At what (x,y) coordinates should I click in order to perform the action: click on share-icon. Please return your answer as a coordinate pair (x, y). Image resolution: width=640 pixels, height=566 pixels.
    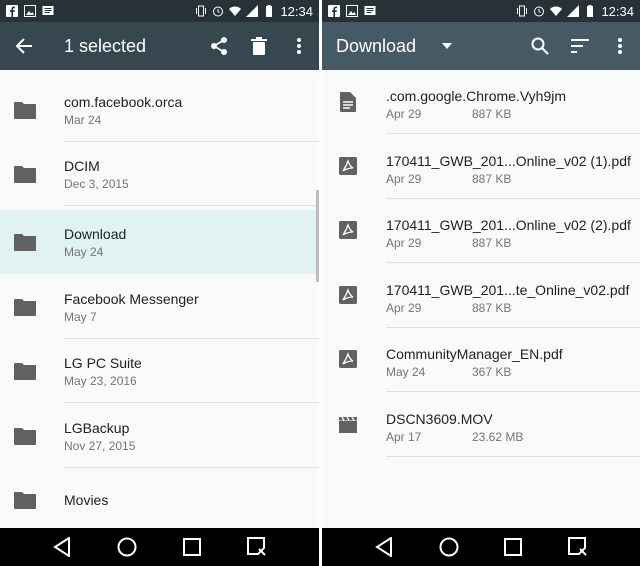
    Looking at the image, I should click on (219, 46).